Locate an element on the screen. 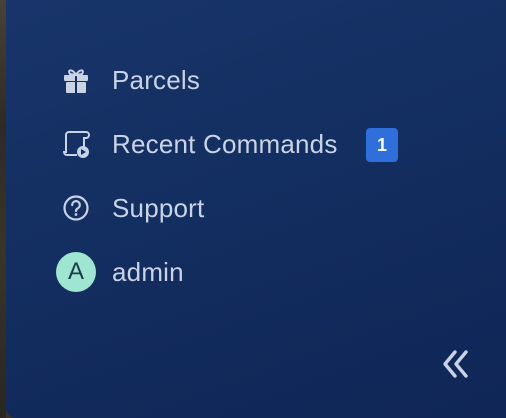 This screenshot has height=418, width=506. notification-badge: 1 is located at coordinates (382, 145).